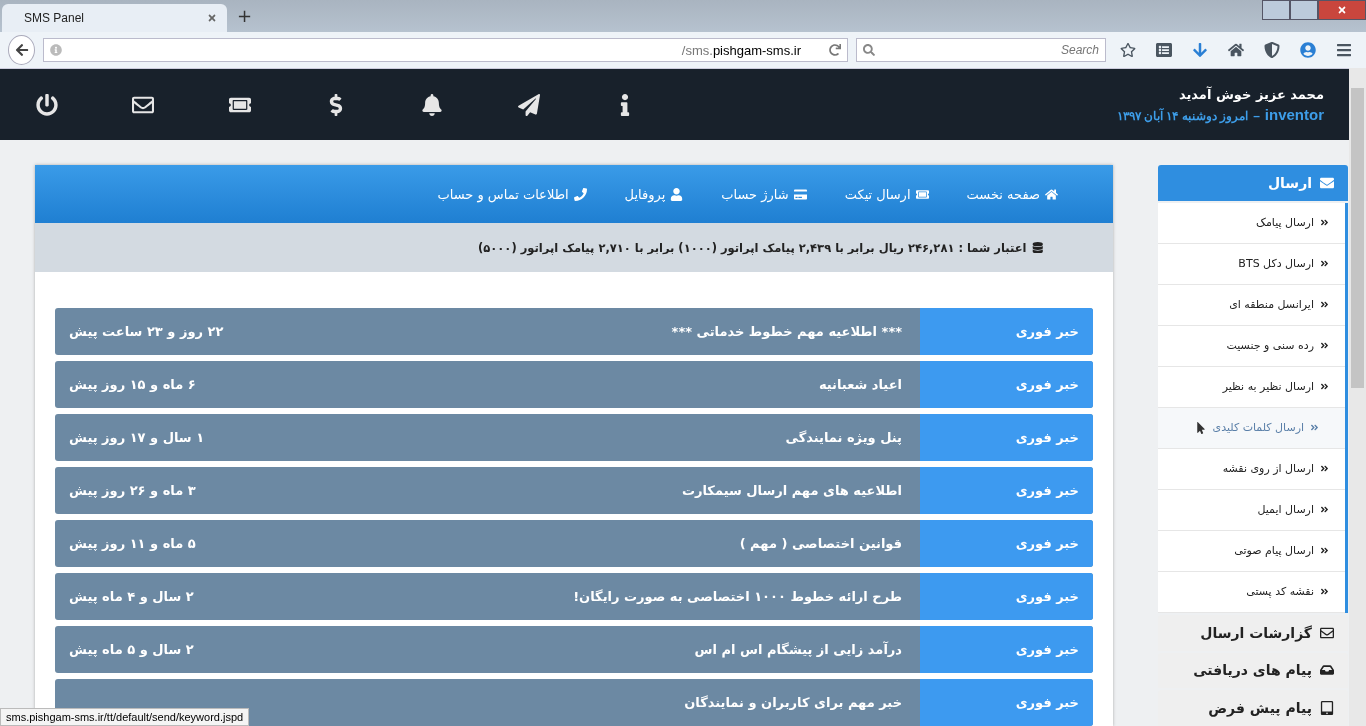 This screenshot has width=1366, height=726. I want to click on minimize-button, so click(1276, 10).